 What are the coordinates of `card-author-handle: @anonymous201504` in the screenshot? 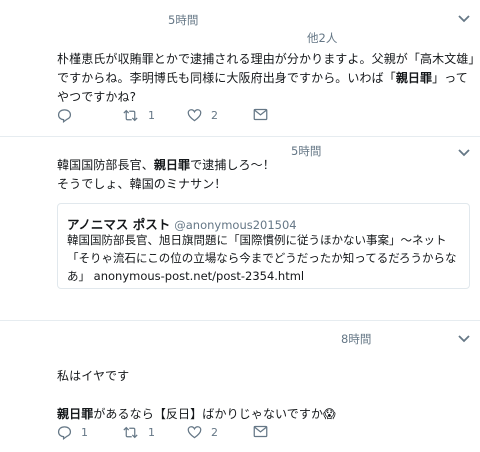 It's located at (235, 225).